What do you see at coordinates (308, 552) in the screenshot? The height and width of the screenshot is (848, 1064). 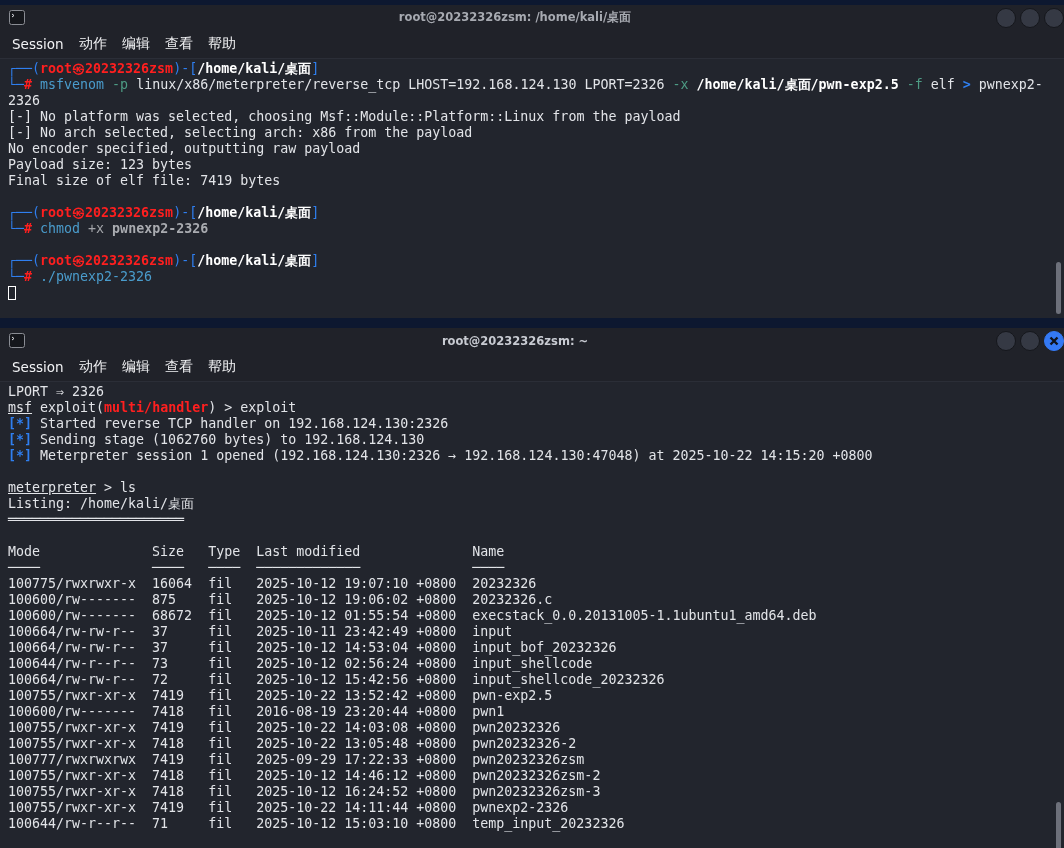 I see `column-header: Last modified` at bounding box center [308, 552].